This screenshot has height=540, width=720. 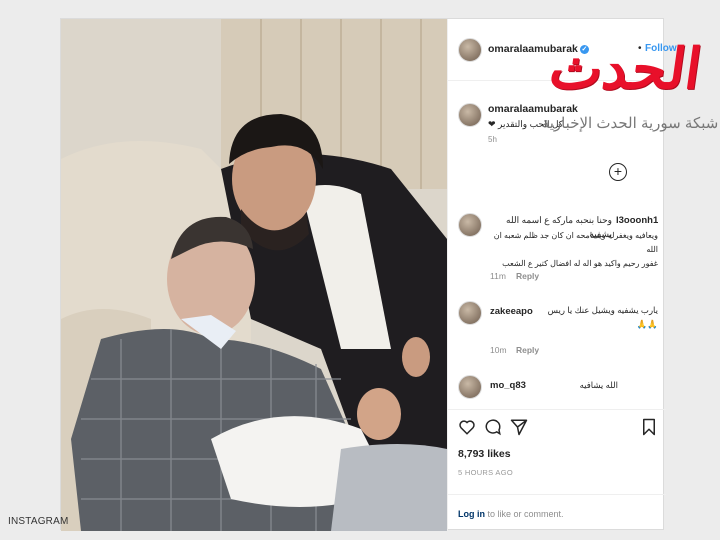 What do you see at coordinates (467, 427) in the screenshot?
I see `heart-icon` at bounding box center [467, 427].